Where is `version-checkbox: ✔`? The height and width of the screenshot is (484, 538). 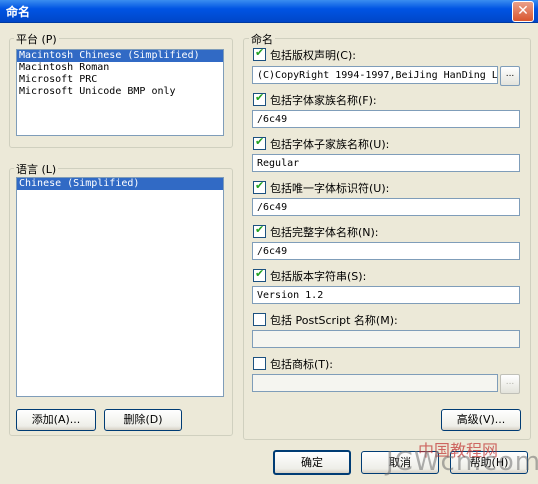 version-checkbox: ✔ is located at coordinates (259, 274).